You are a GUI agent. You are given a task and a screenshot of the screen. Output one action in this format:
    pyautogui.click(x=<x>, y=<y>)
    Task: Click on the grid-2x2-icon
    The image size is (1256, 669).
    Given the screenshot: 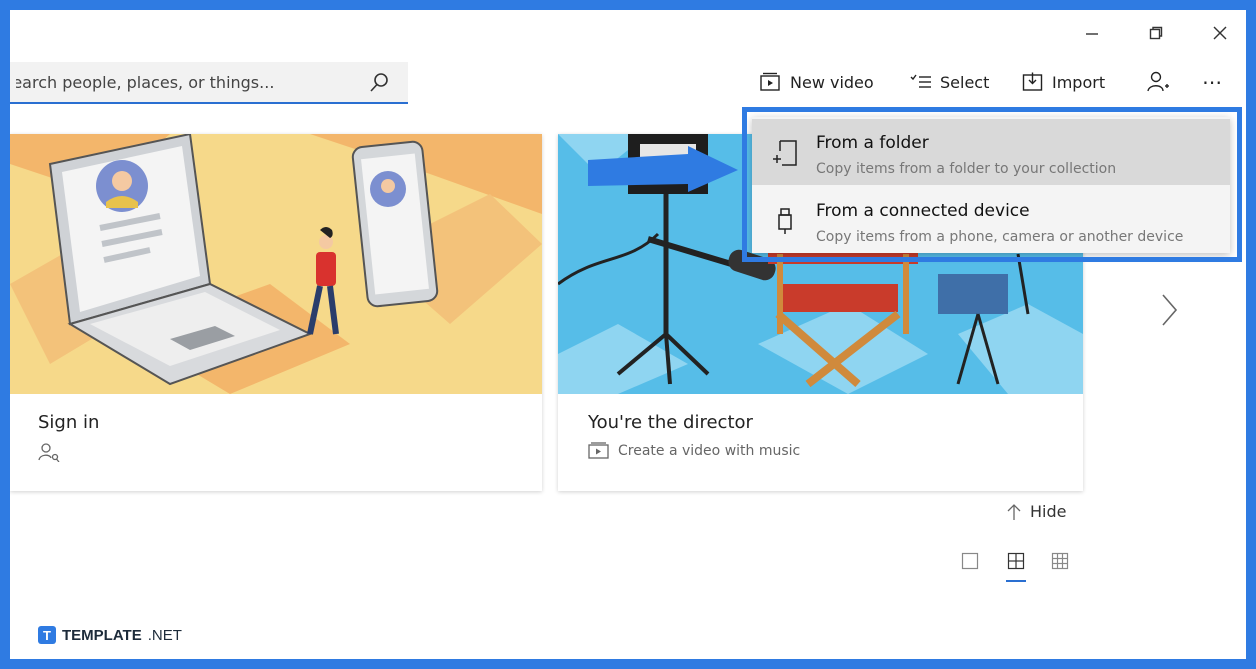 What is the action you would take?
    pyautogui.click(x=1016, y=561)
    